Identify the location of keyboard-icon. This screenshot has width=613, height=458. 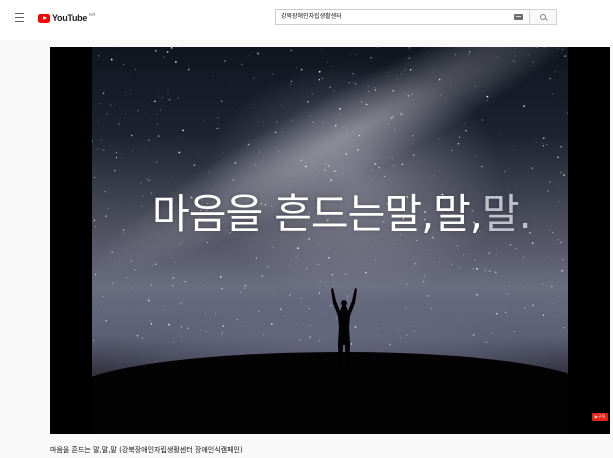
(518, 17).